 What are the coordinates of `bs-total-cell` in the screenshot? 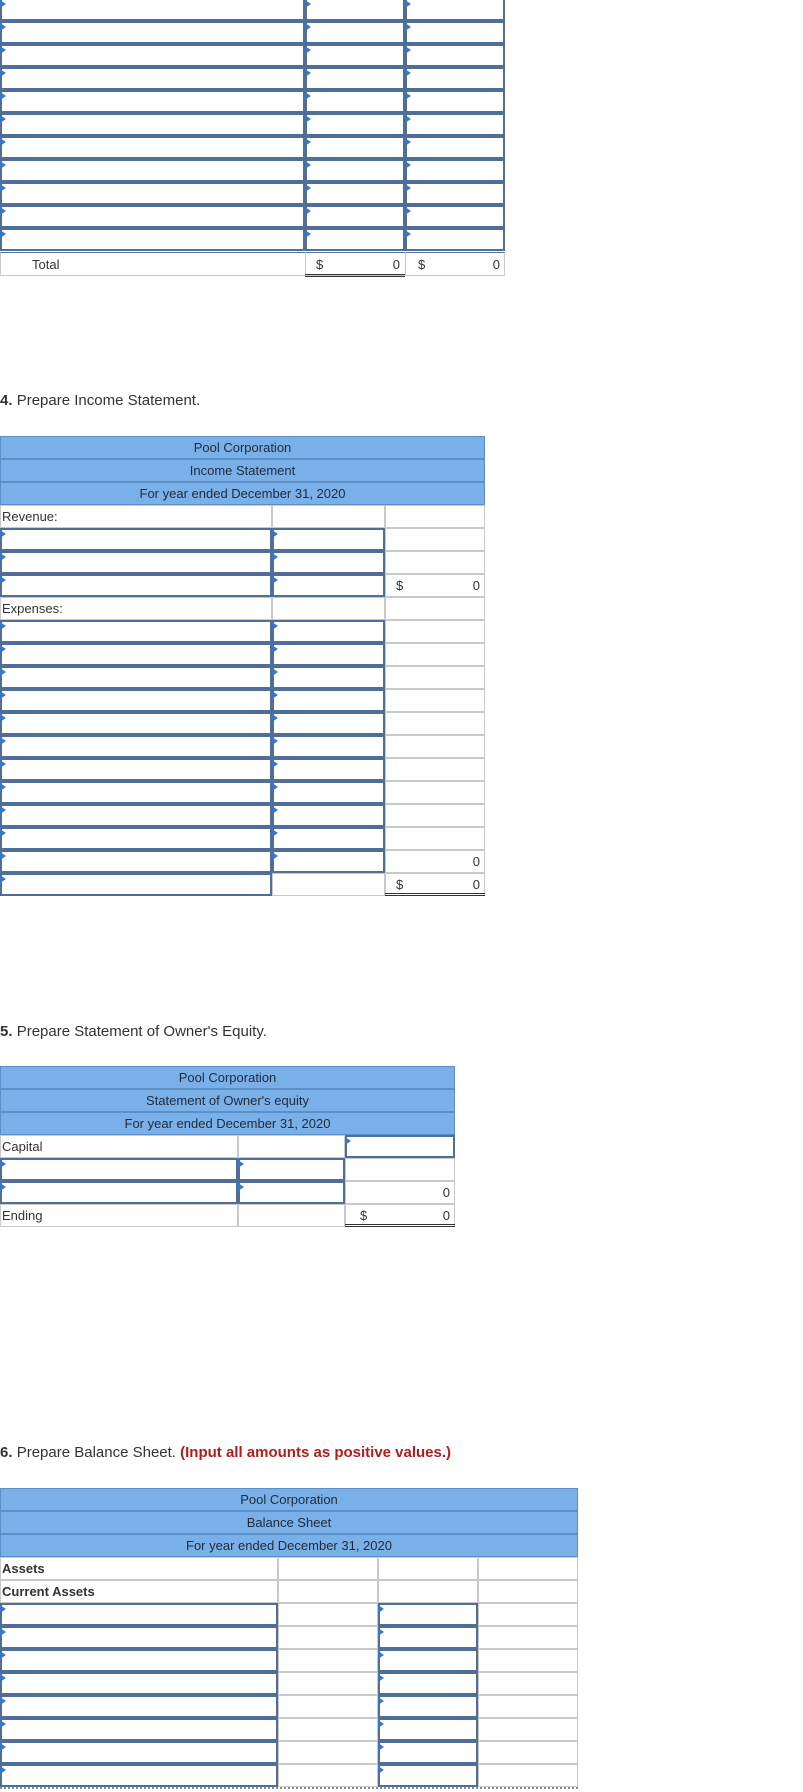 It's located at (528, 1683).